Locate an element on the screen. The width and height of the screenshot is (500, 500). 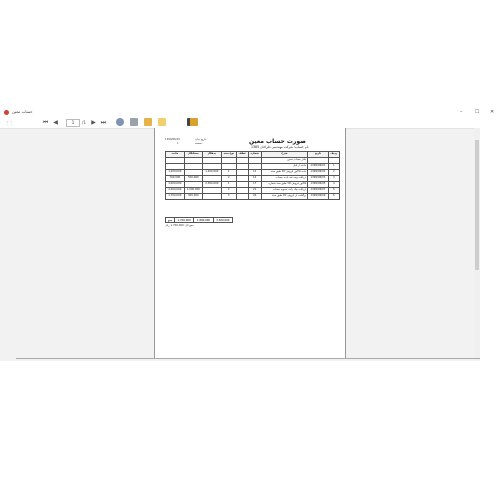
print-date-value: 1399/06/10 is located at coordinates (172, 139).